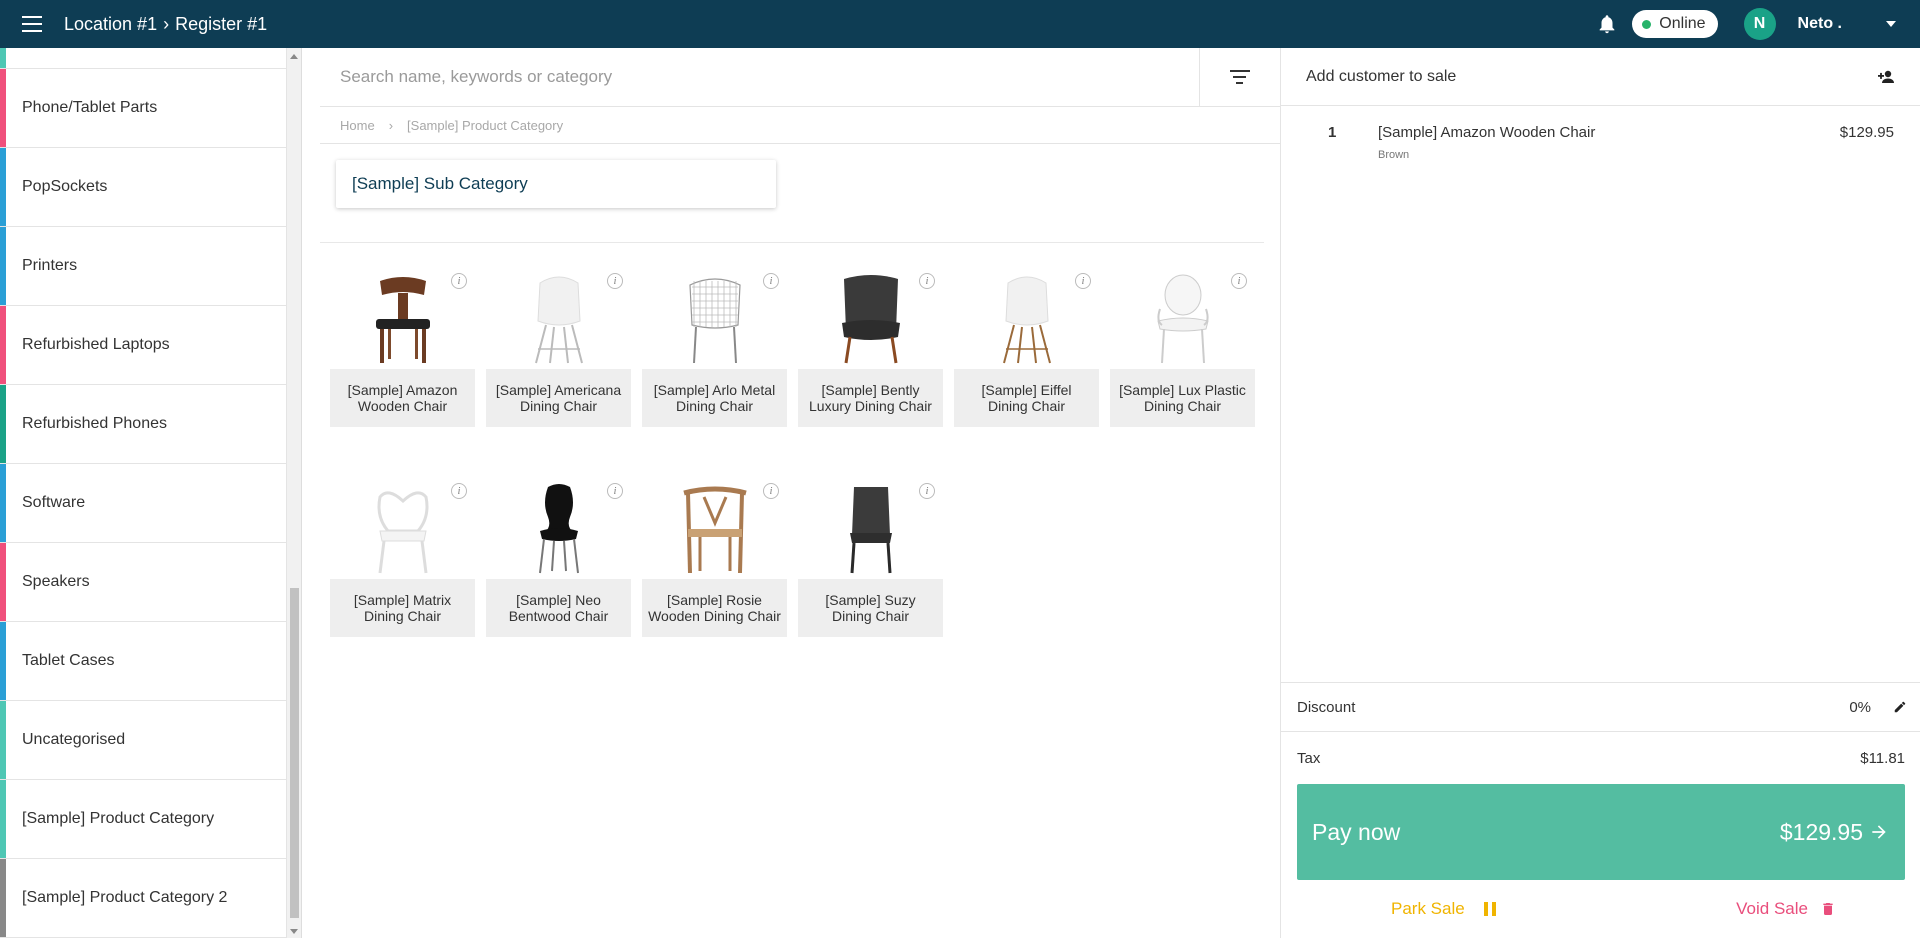 This screenshot has width=1920, height=938. I want to click on product-tile: i [Sample] Neo Bentwood Chair, so click(558, 568).